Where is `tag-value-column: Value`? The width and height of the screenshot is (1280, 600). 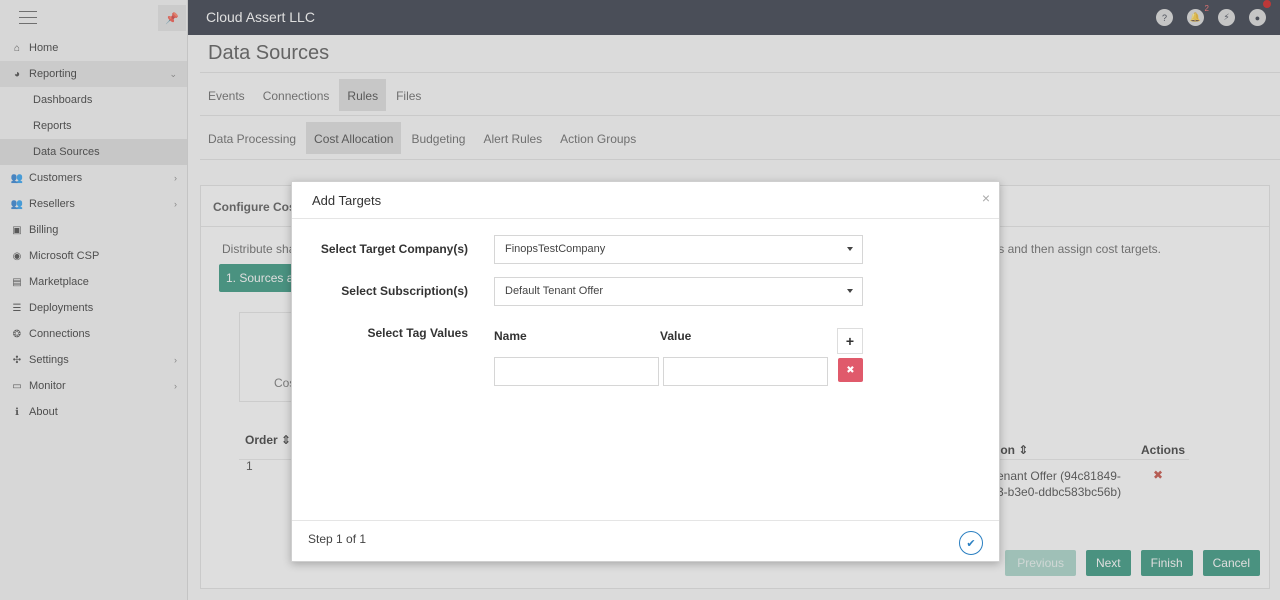 tag-value-column: Value is located at coordinates (676, 336).